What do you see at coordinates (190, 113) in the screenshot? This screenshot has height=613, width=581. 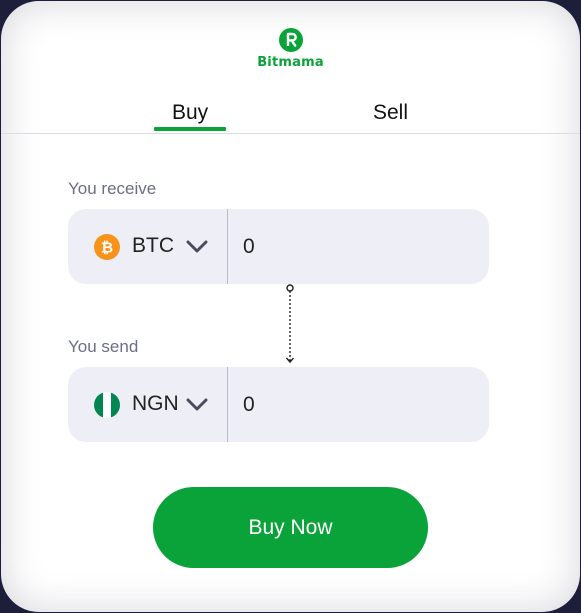 I see `tab-buy: Buy` at bounding box center [190, 113].